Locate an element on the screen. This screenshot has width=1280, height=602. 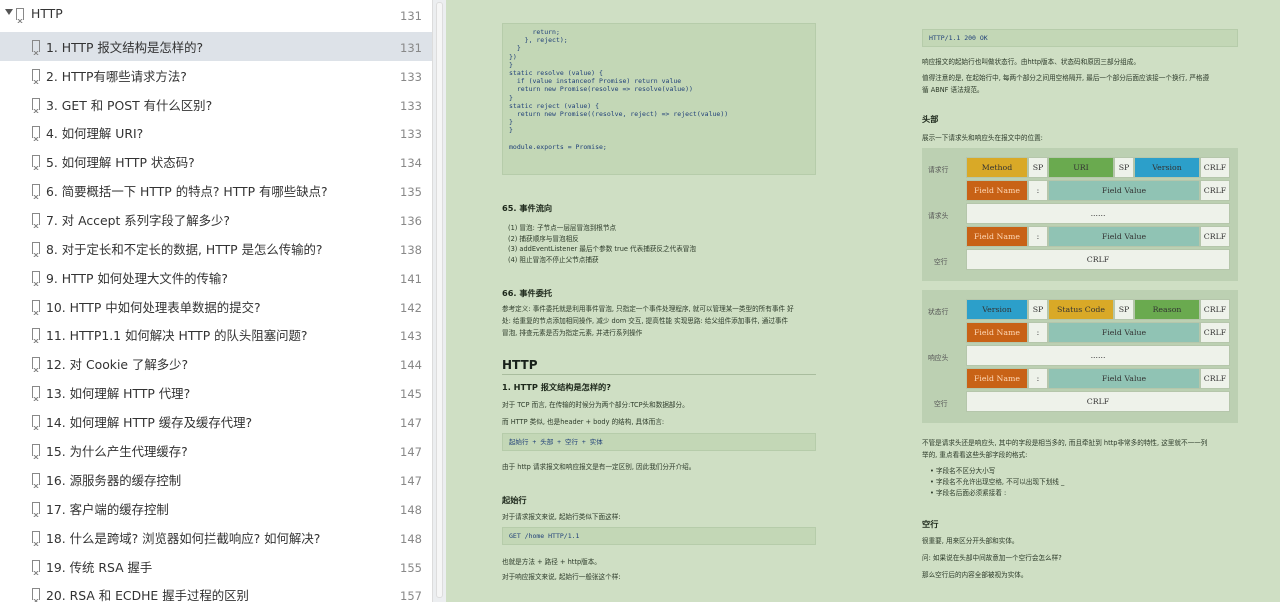
right-text: 举的, 重点看看这些头部字段的格式: is located at coordinates (975, 455).